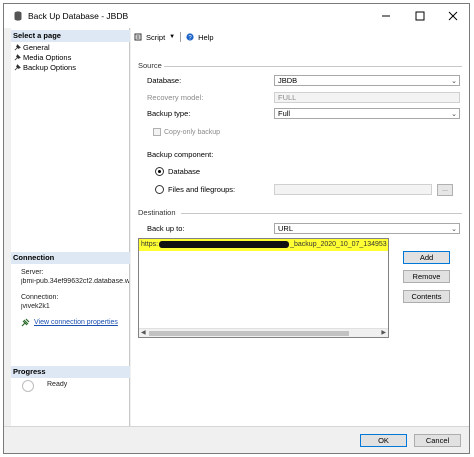  I want to click on page-item-general: General, so click(32, 47).